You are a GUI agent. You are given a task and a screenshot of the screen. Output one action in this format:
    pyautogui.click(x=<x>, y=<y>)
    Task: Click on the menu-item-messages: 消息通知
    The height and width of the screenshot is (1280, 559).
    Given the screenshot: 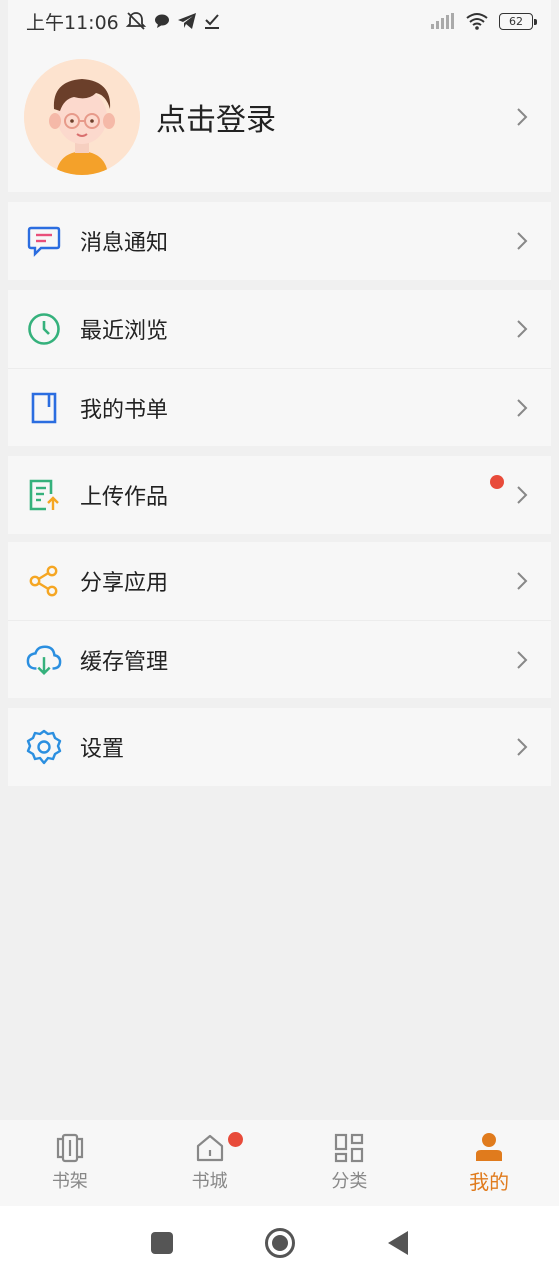 What is the action you would take?
    pyautogui.click(x=279, y=241)
    